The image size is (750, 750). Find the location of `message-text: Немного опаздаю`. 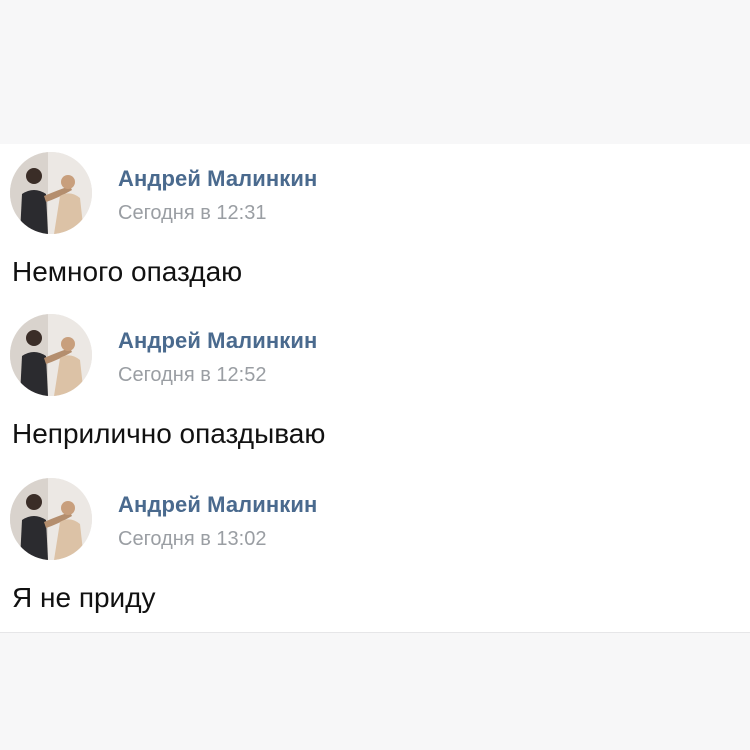

message-text: Немного опаздаю is located at coordinates (127, 271).